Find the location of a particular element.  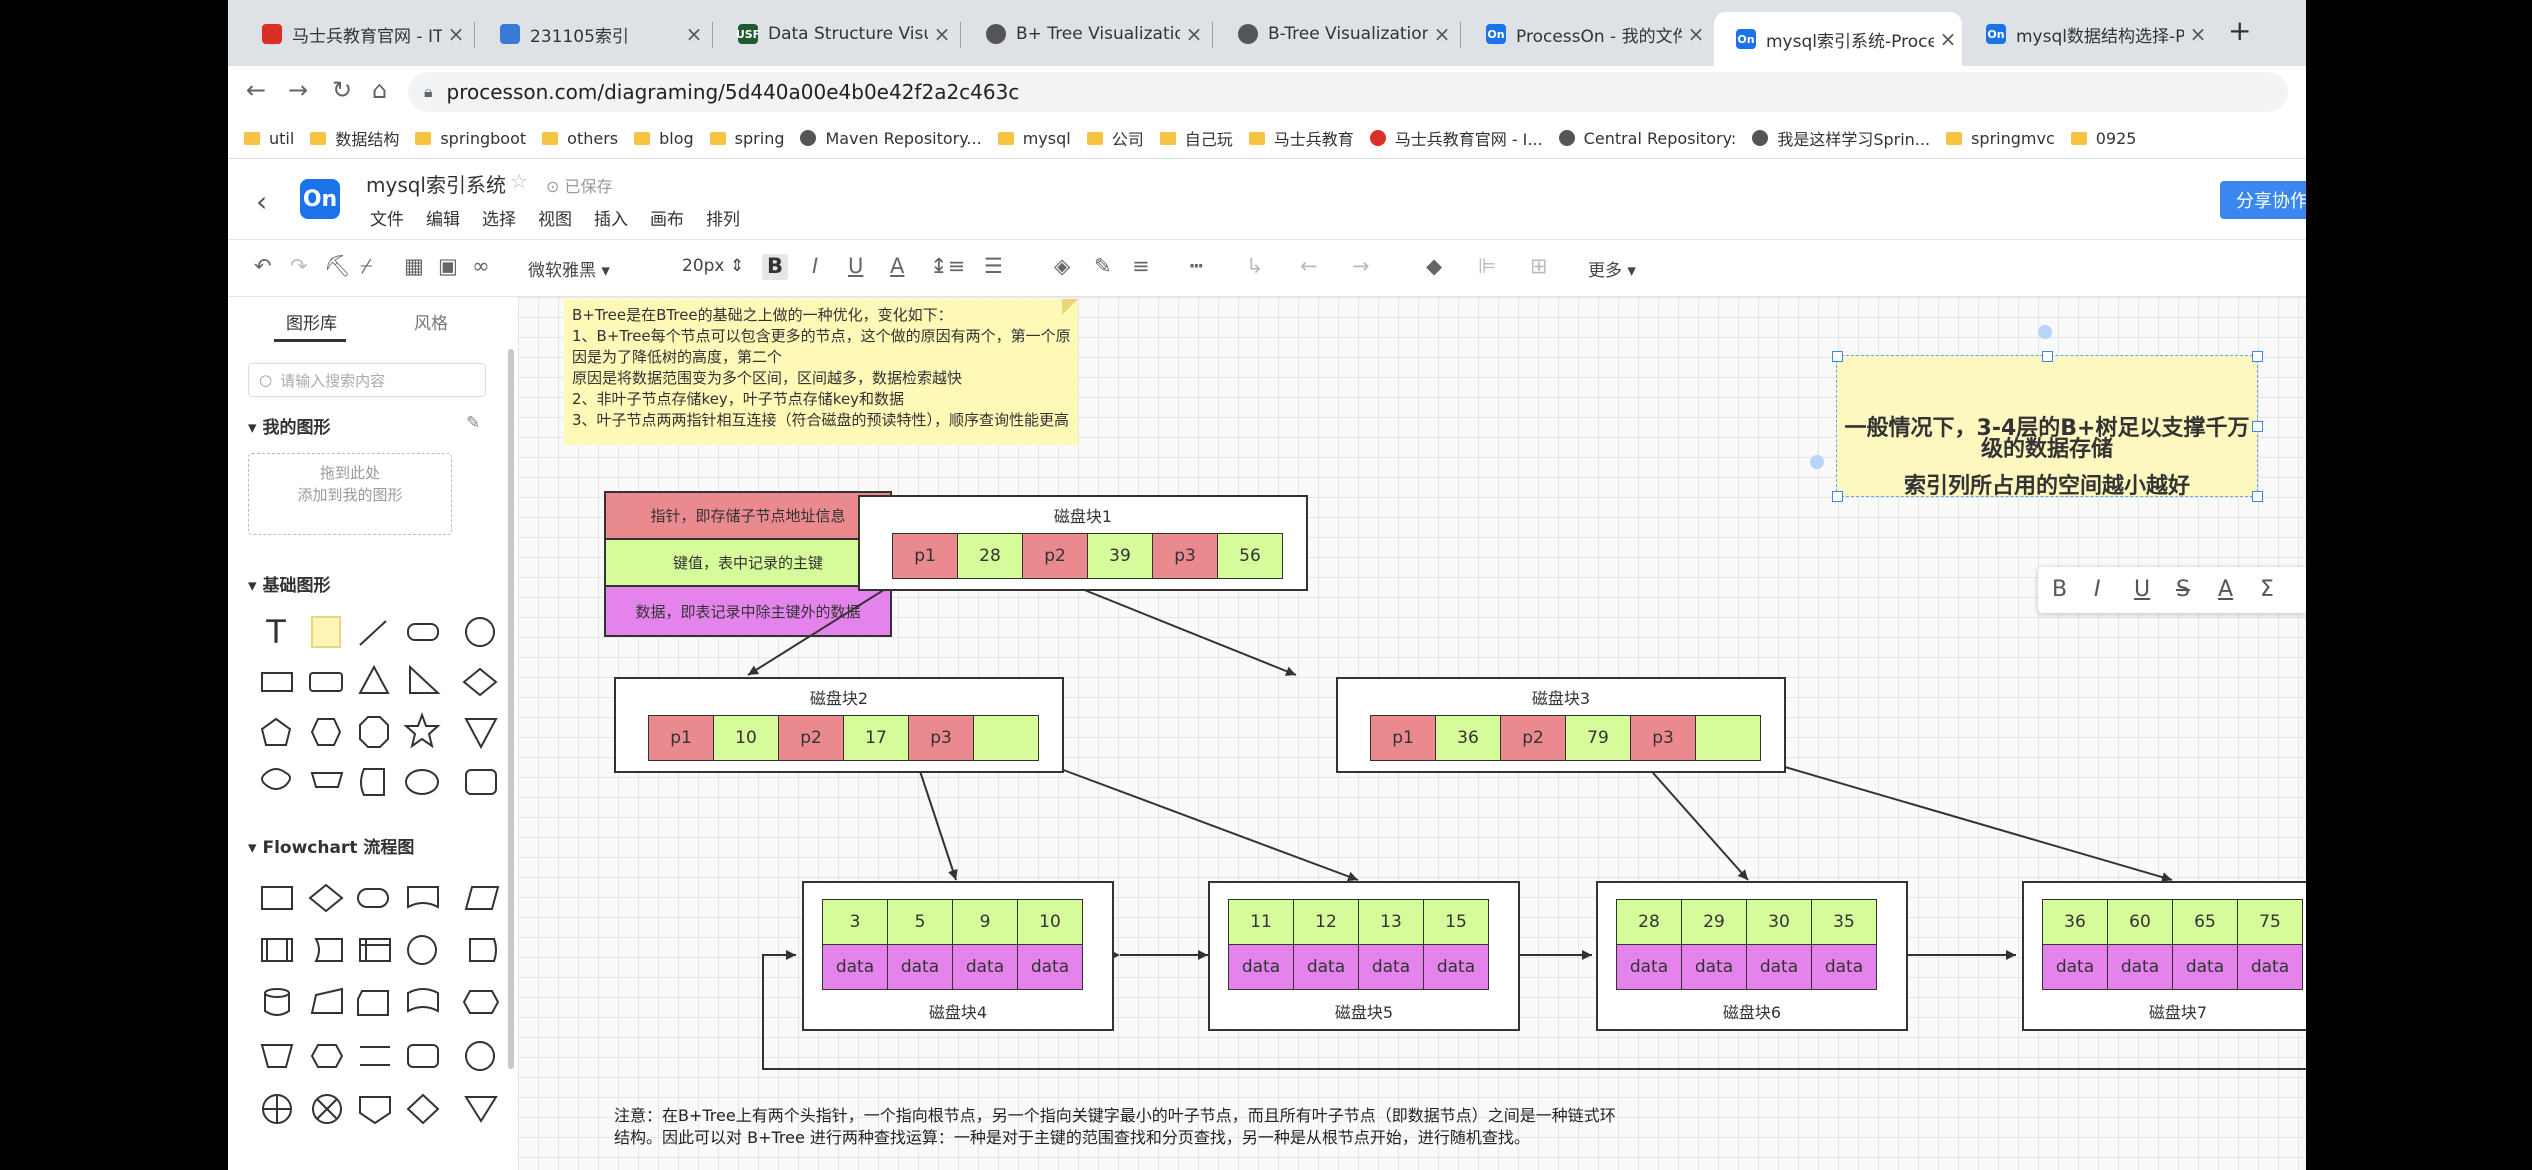

align-objects-icon: ⊫ is located at coordinates (1487, 266).